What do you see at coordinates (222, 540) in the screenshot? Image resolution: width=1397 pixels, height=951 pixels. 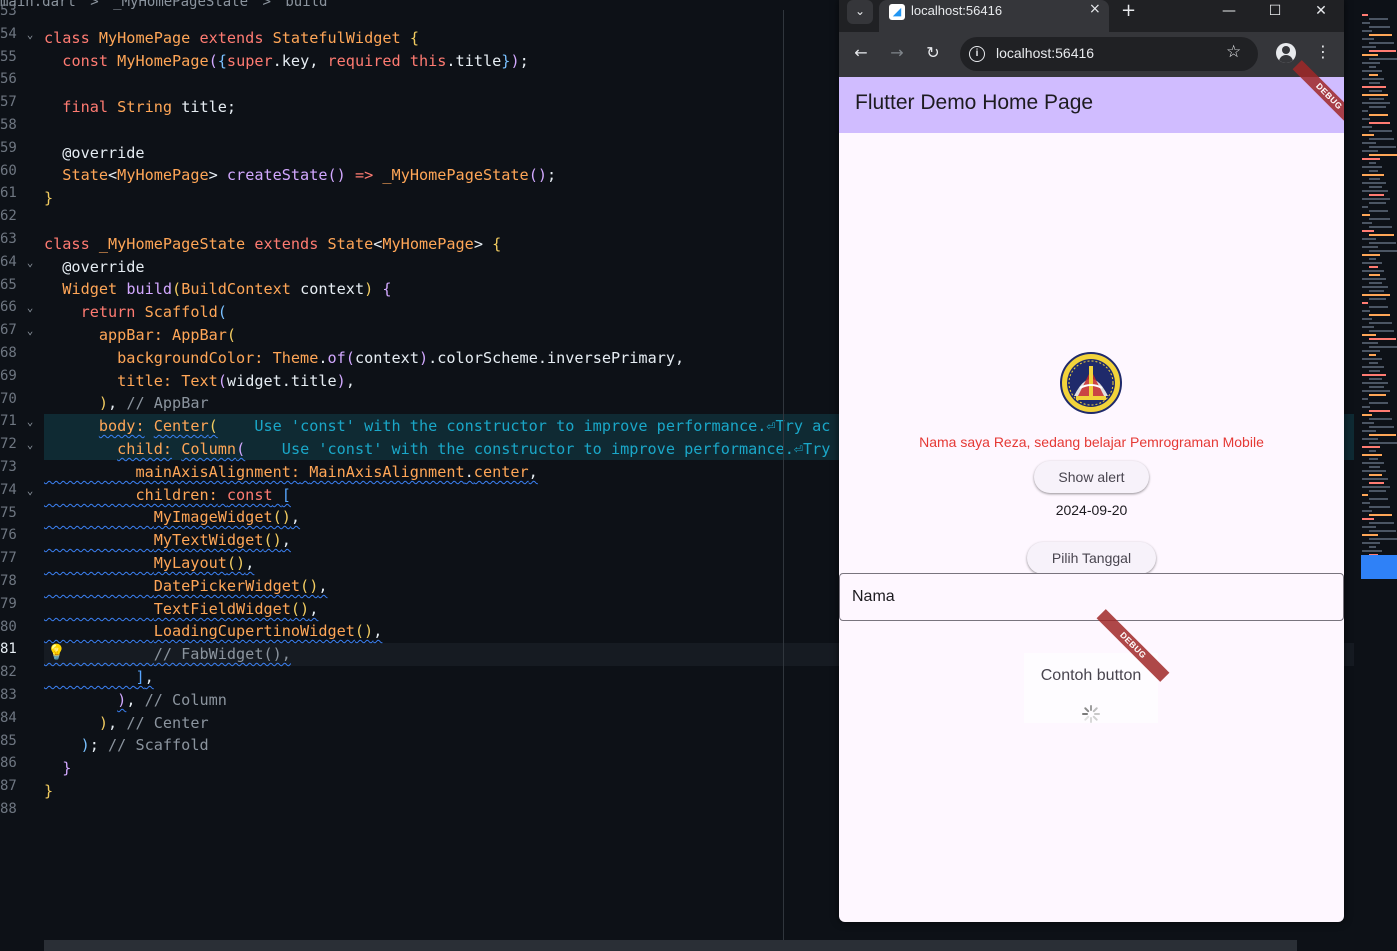 I see `code-line: MyTextWidget(),` at bounding box center [222, 540].